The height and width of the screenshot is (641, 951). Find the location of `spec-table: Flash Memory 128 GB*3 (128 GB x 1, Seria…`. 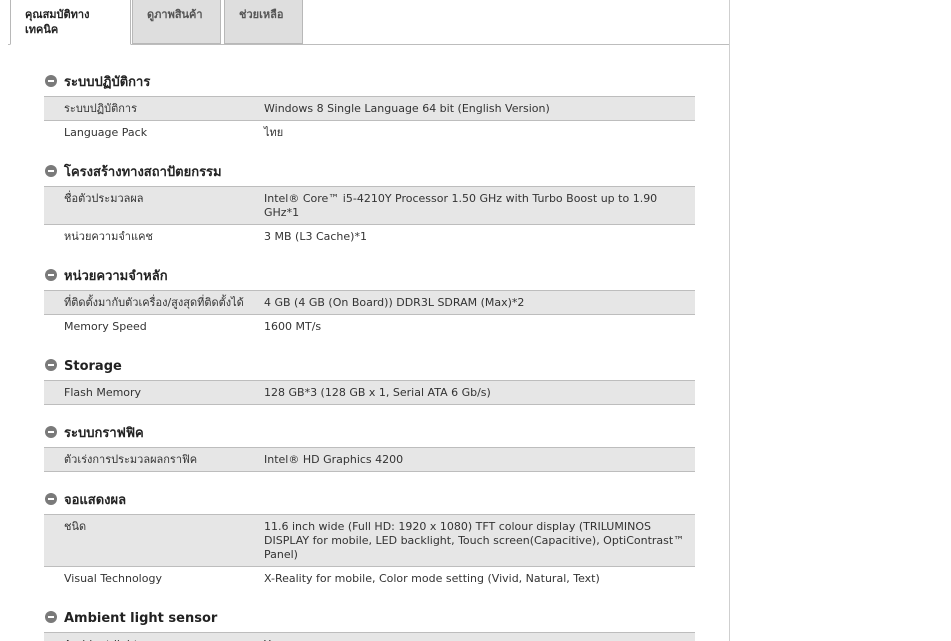

spec-table: Flash Memory 128 GB*3 (128 GB x 1, Seria… is located at coordinates (369, 392).